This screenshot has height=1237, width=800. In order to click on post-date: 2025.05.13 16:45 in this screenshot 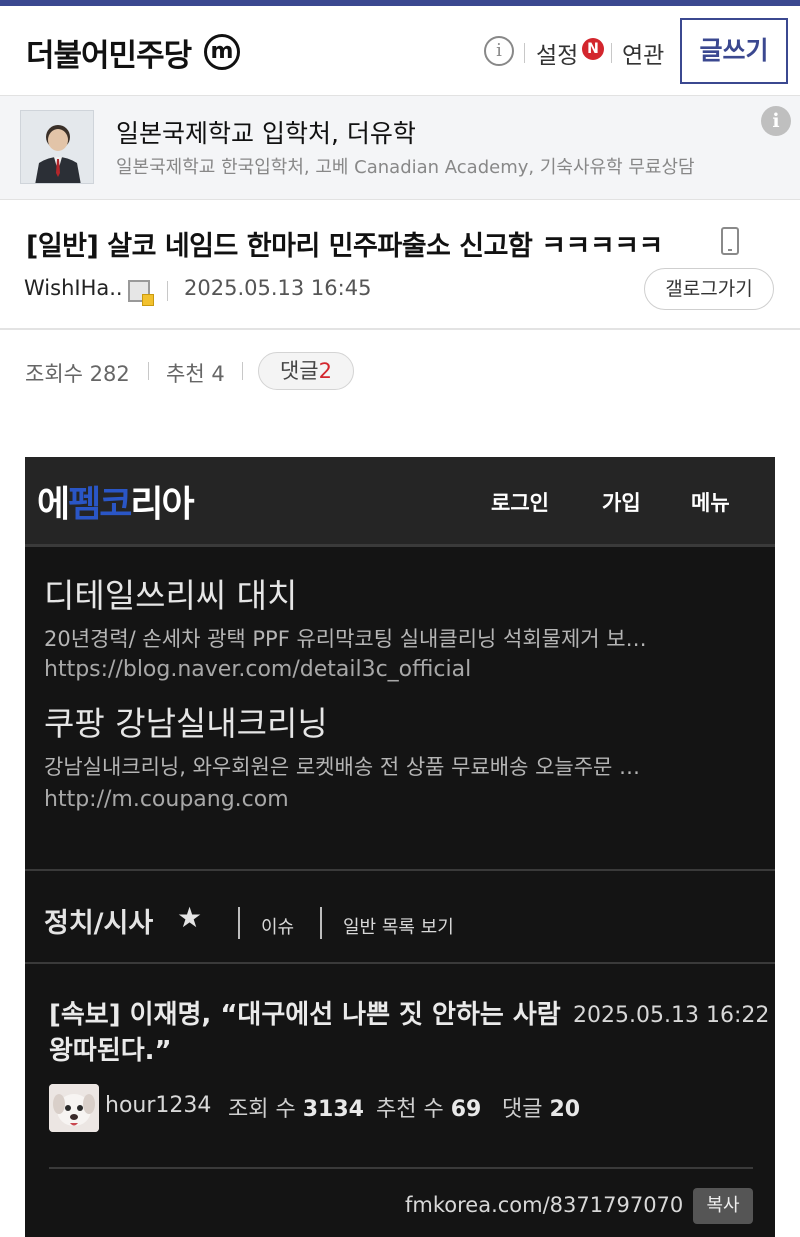, I will do `click(278, 288)`.